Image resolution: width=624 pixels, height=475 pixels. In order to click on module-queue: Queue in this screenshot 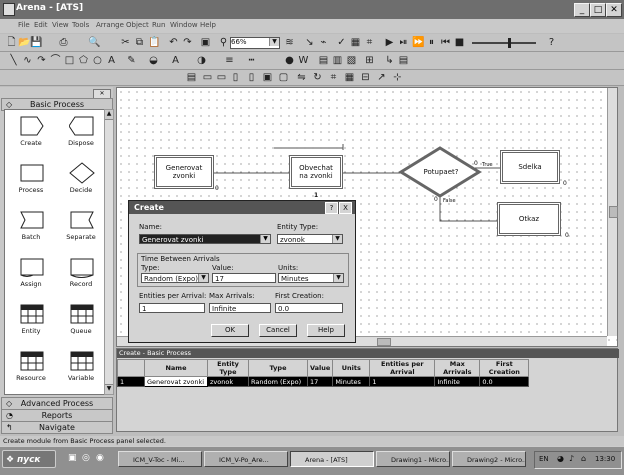, I will do `click(81, 324)`.